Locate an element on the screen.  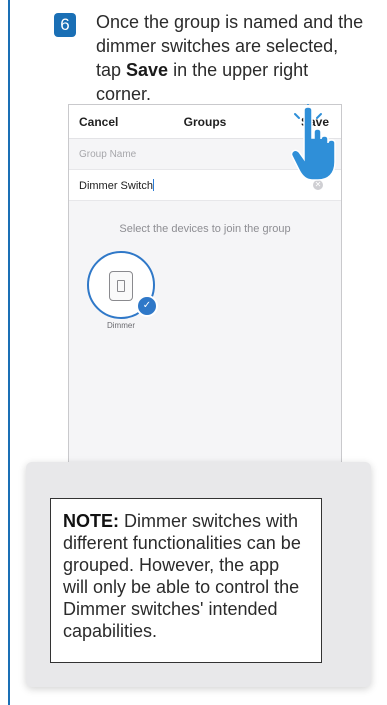
device-label: Dimmer is located at coordinates (121, 325).